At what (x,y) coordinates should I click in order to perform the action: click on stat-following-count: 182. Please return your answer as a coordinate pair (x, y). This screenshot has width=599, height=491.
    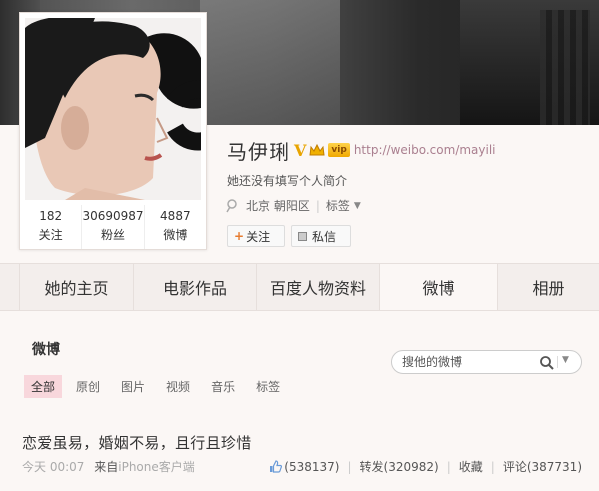
    Looking at the image, I should click on (51, 216).